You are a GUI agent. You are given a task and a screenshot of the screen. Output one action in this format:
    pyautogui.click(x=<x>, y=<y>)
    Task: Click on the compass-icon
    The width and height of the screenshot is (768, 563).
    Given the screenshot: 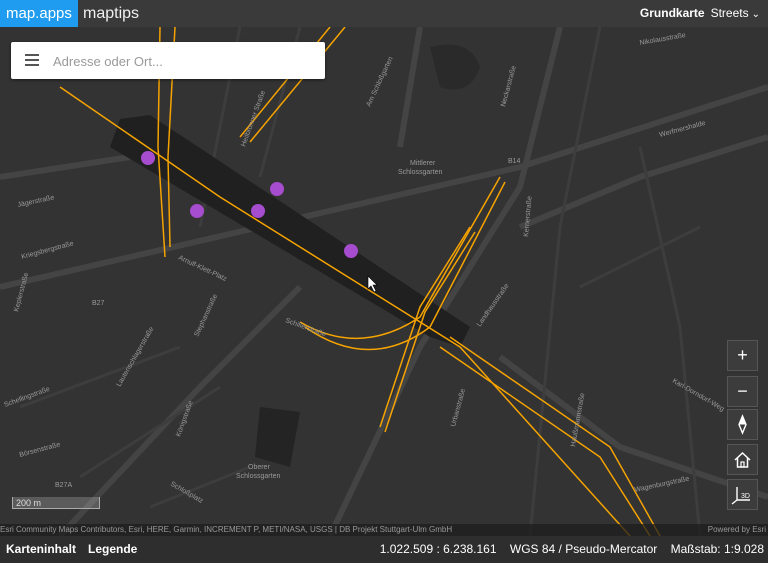 What is the action you would take?
    pyautogui.click(x=742, y=424)
    